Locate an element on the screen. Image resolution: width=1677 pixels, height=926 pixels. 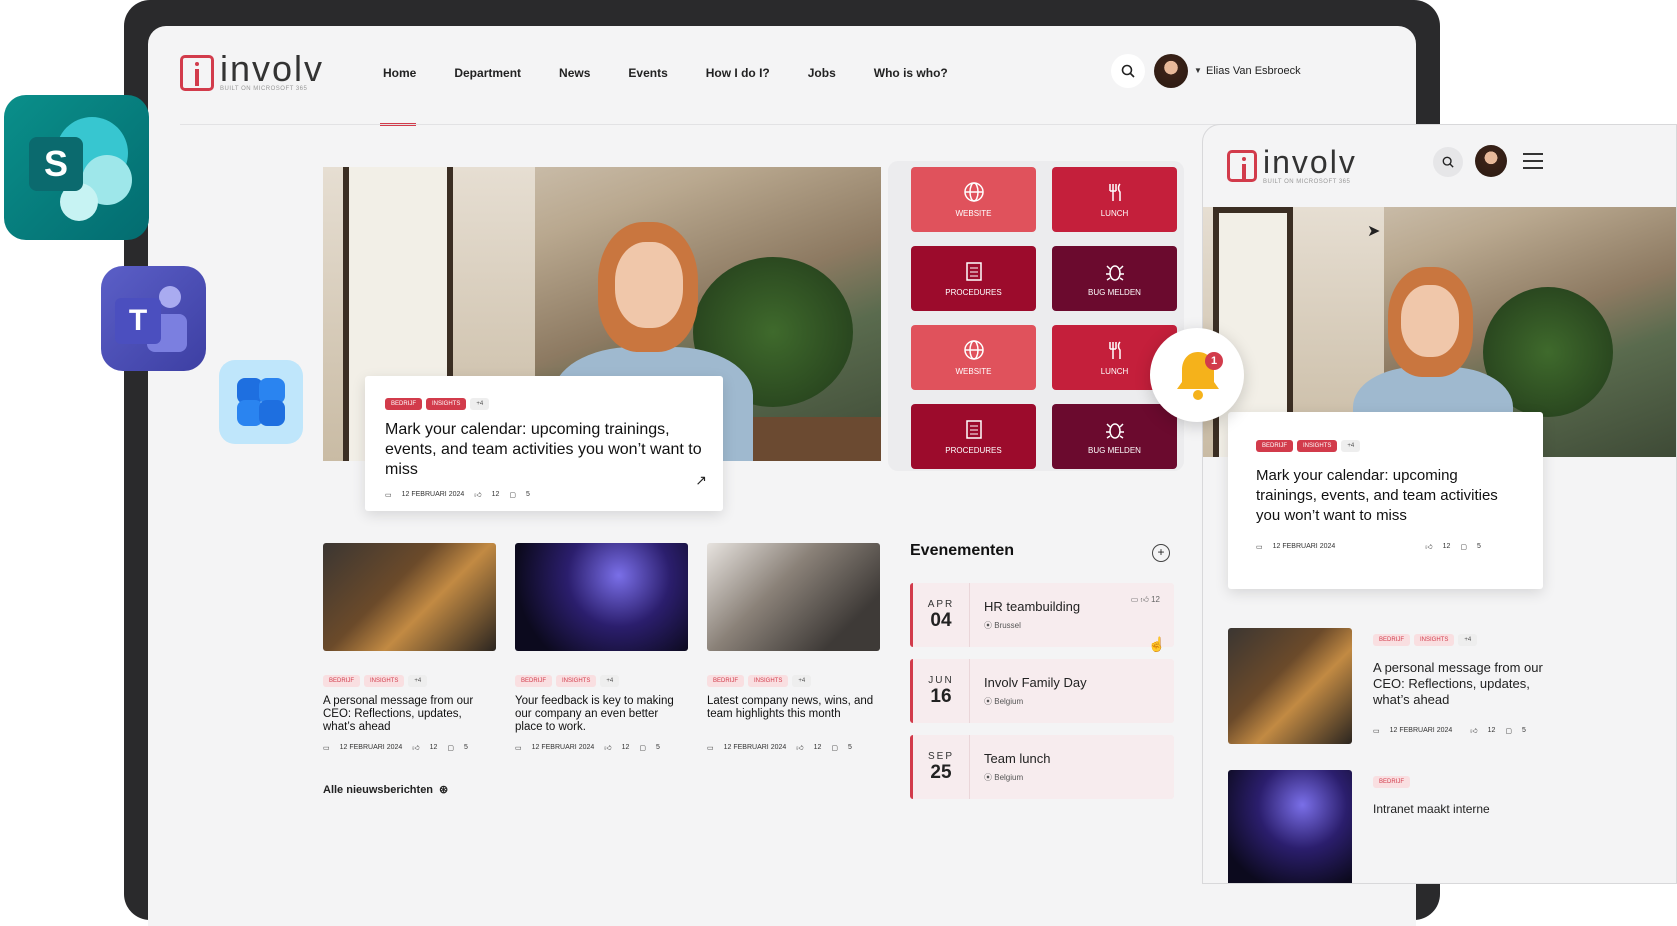
nav-home: Home is located at coordinates (399, 73).